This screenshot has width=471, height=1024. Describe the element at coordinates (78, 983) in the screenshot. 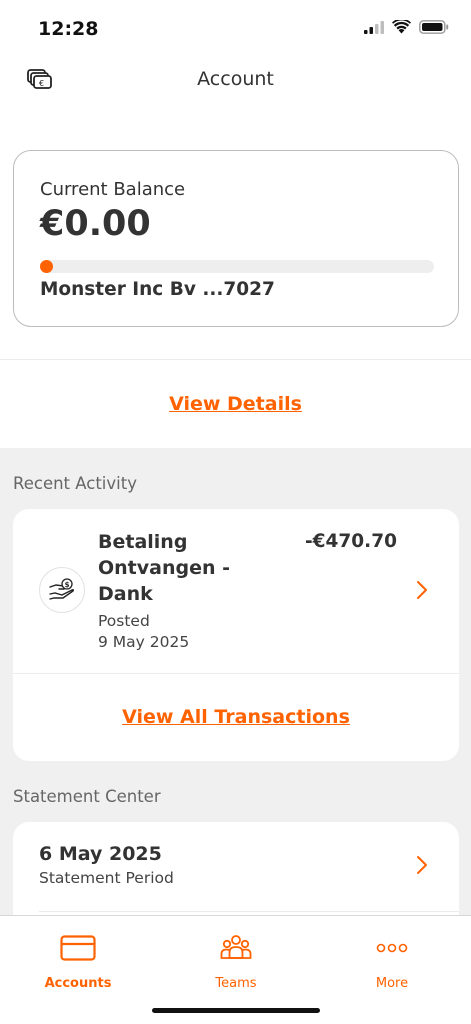

I see `tab-accounts-label: Accounts` at that location.